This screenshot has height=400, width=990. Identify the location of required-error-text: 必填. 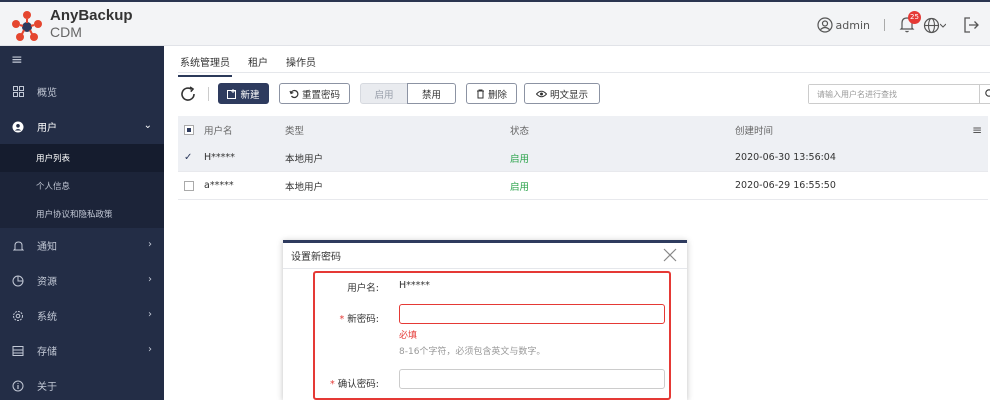
(408, 336).